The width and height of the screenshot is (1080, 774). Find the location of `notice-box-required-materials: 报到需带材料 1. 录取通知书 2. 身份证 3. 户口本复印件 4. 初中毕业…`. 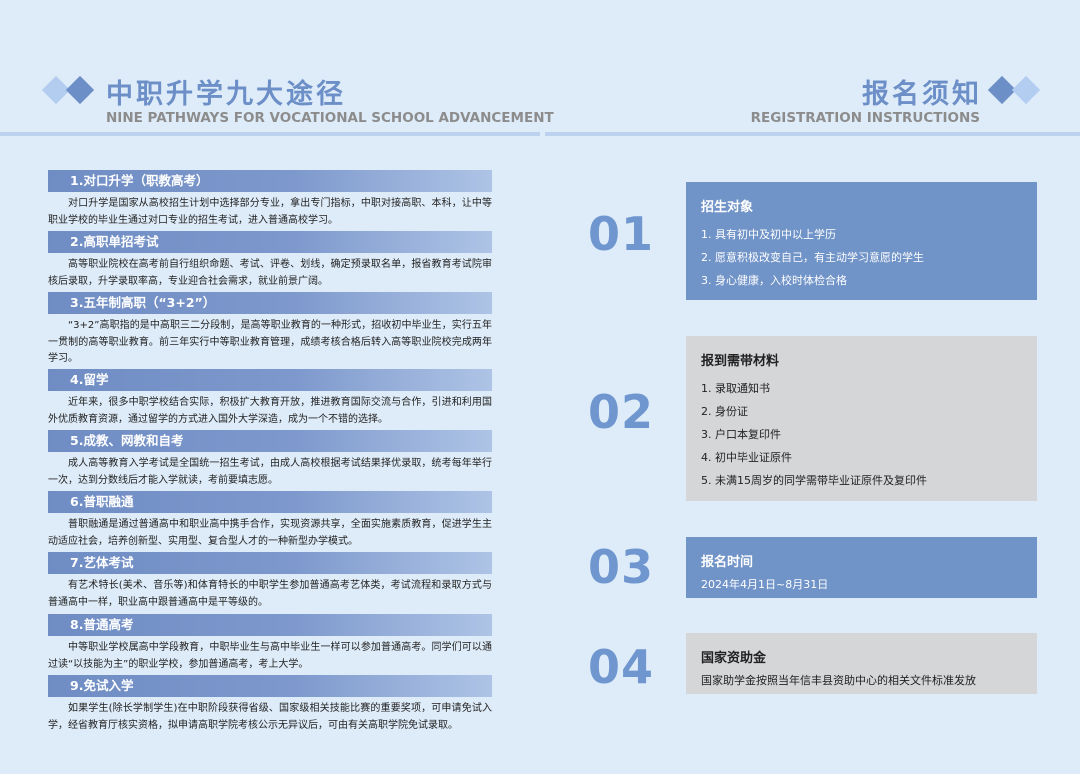

notice-box-required-materials: 报到需带材料 1. 录取通知书 2. 身份证 3. 户口本复印件 4. 初中毕业… is located at coordinates (861, 418).